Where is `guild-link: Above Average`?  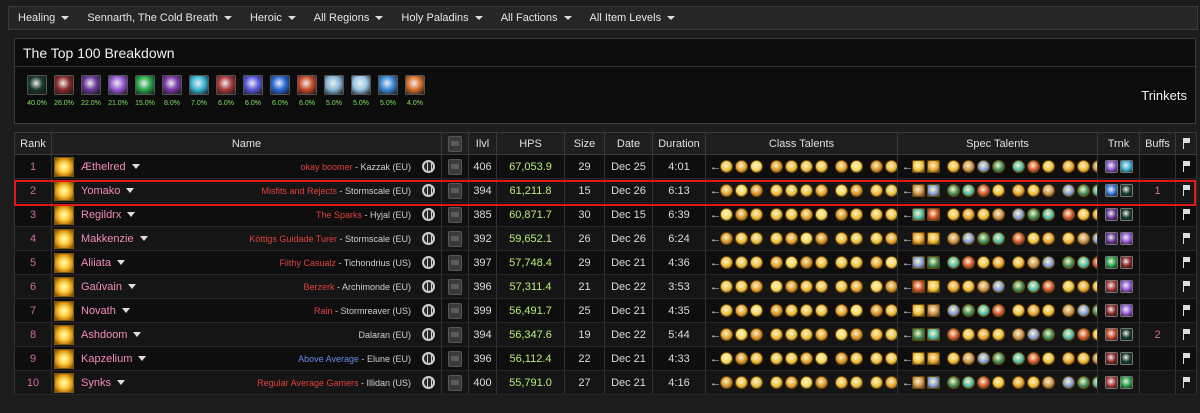
guild-link: Above Average is located at coordinates (328, 359).